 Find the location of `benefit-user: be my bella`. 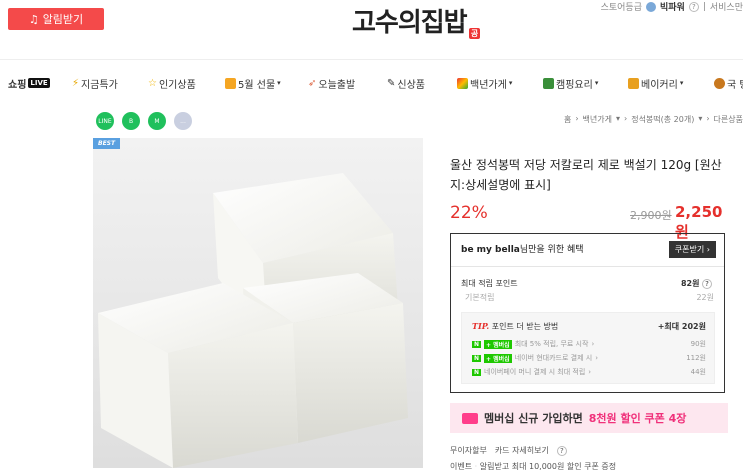

benefit-user: be my bella is located at coordinates (490, 250).